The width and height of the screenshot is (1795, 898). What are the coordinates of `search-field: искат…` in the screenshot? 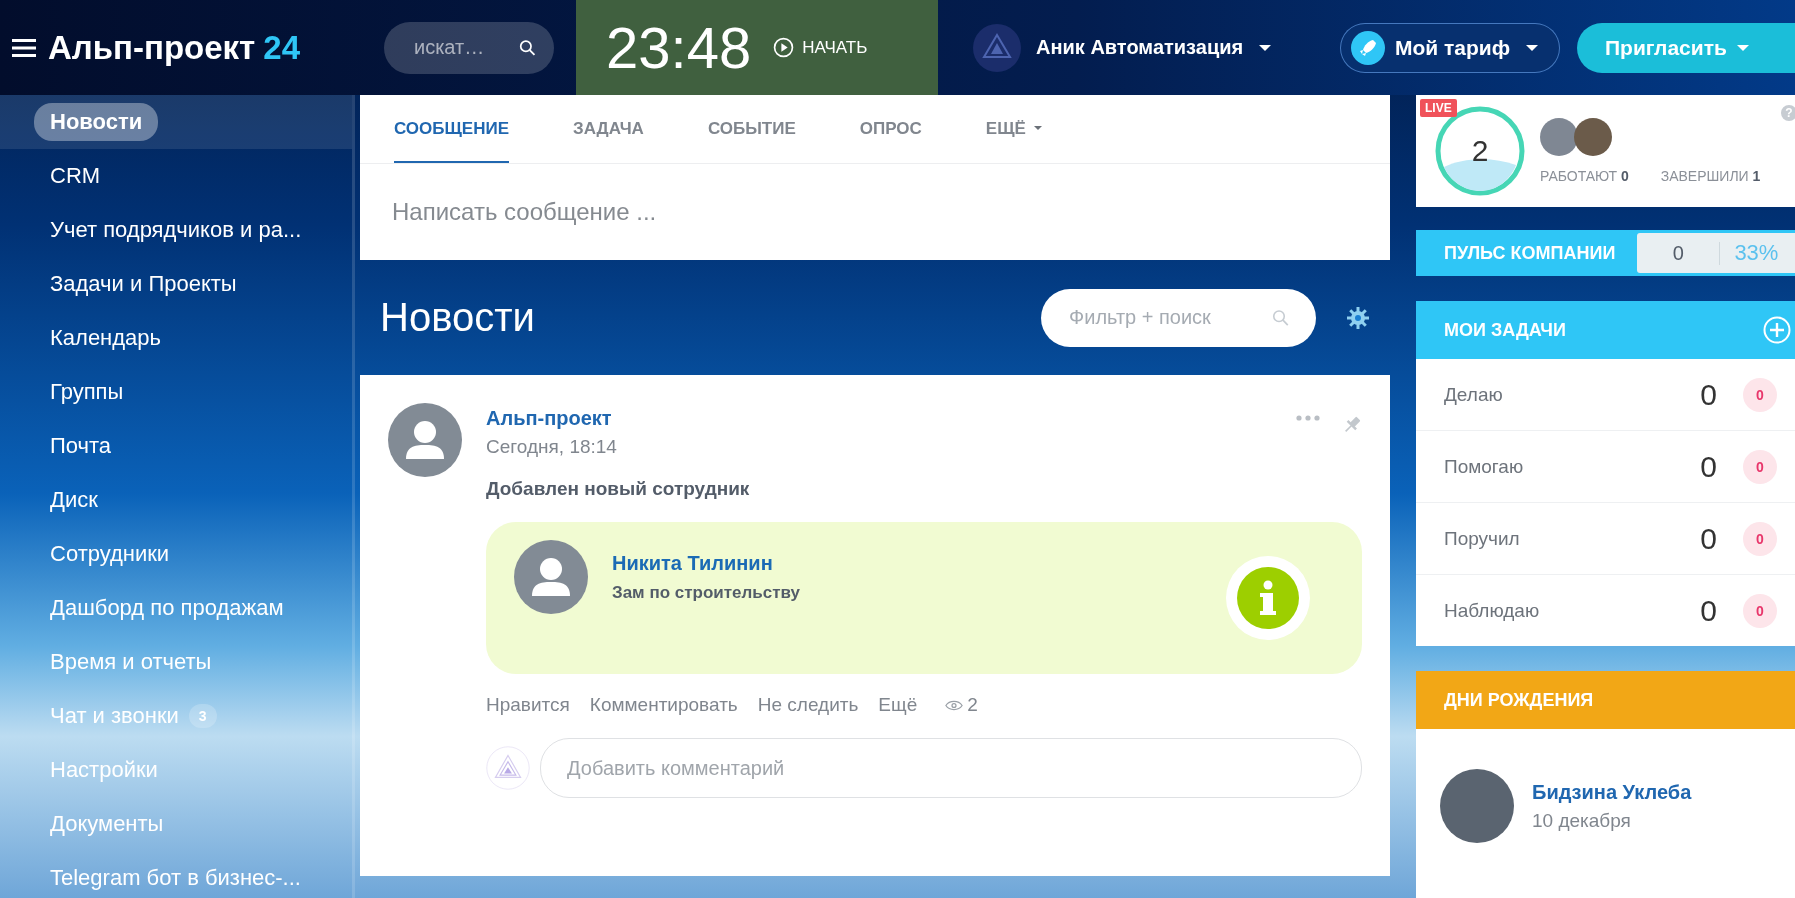 It's located at (469, 47).